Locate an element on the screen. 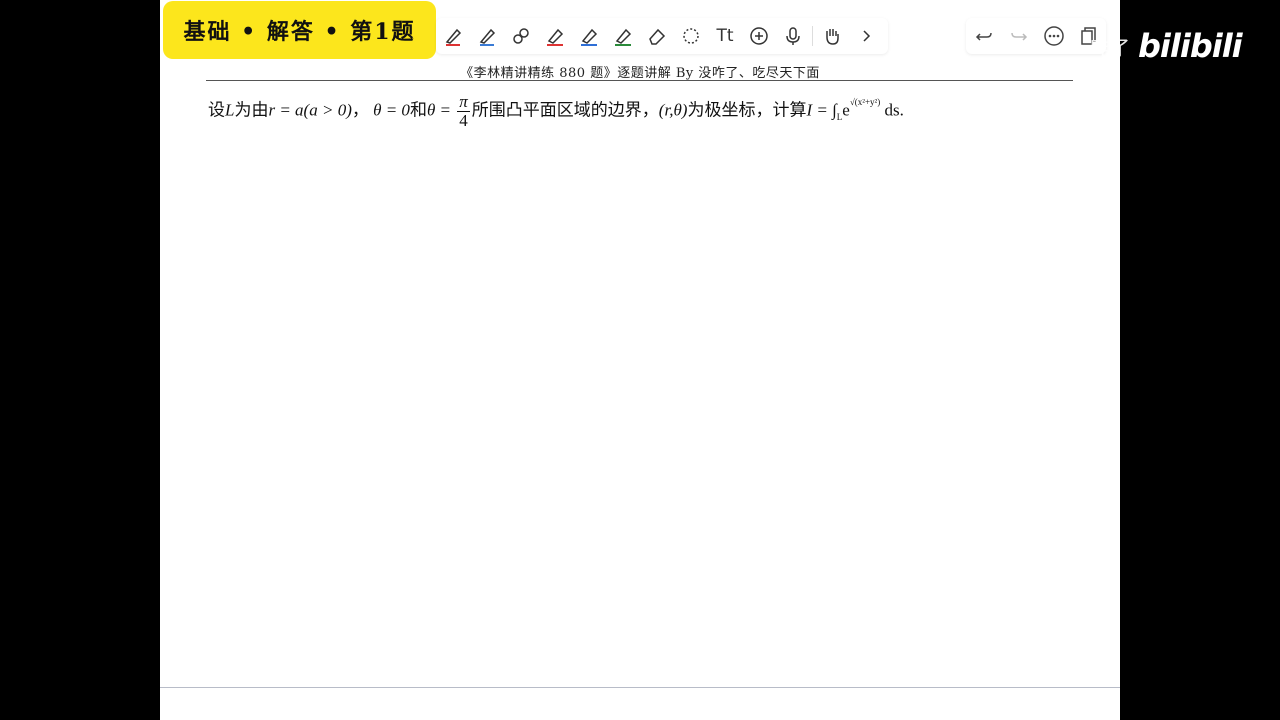 This screenshot has width=1280, height=720. redo-icon is located at coordinates (1019, 36).